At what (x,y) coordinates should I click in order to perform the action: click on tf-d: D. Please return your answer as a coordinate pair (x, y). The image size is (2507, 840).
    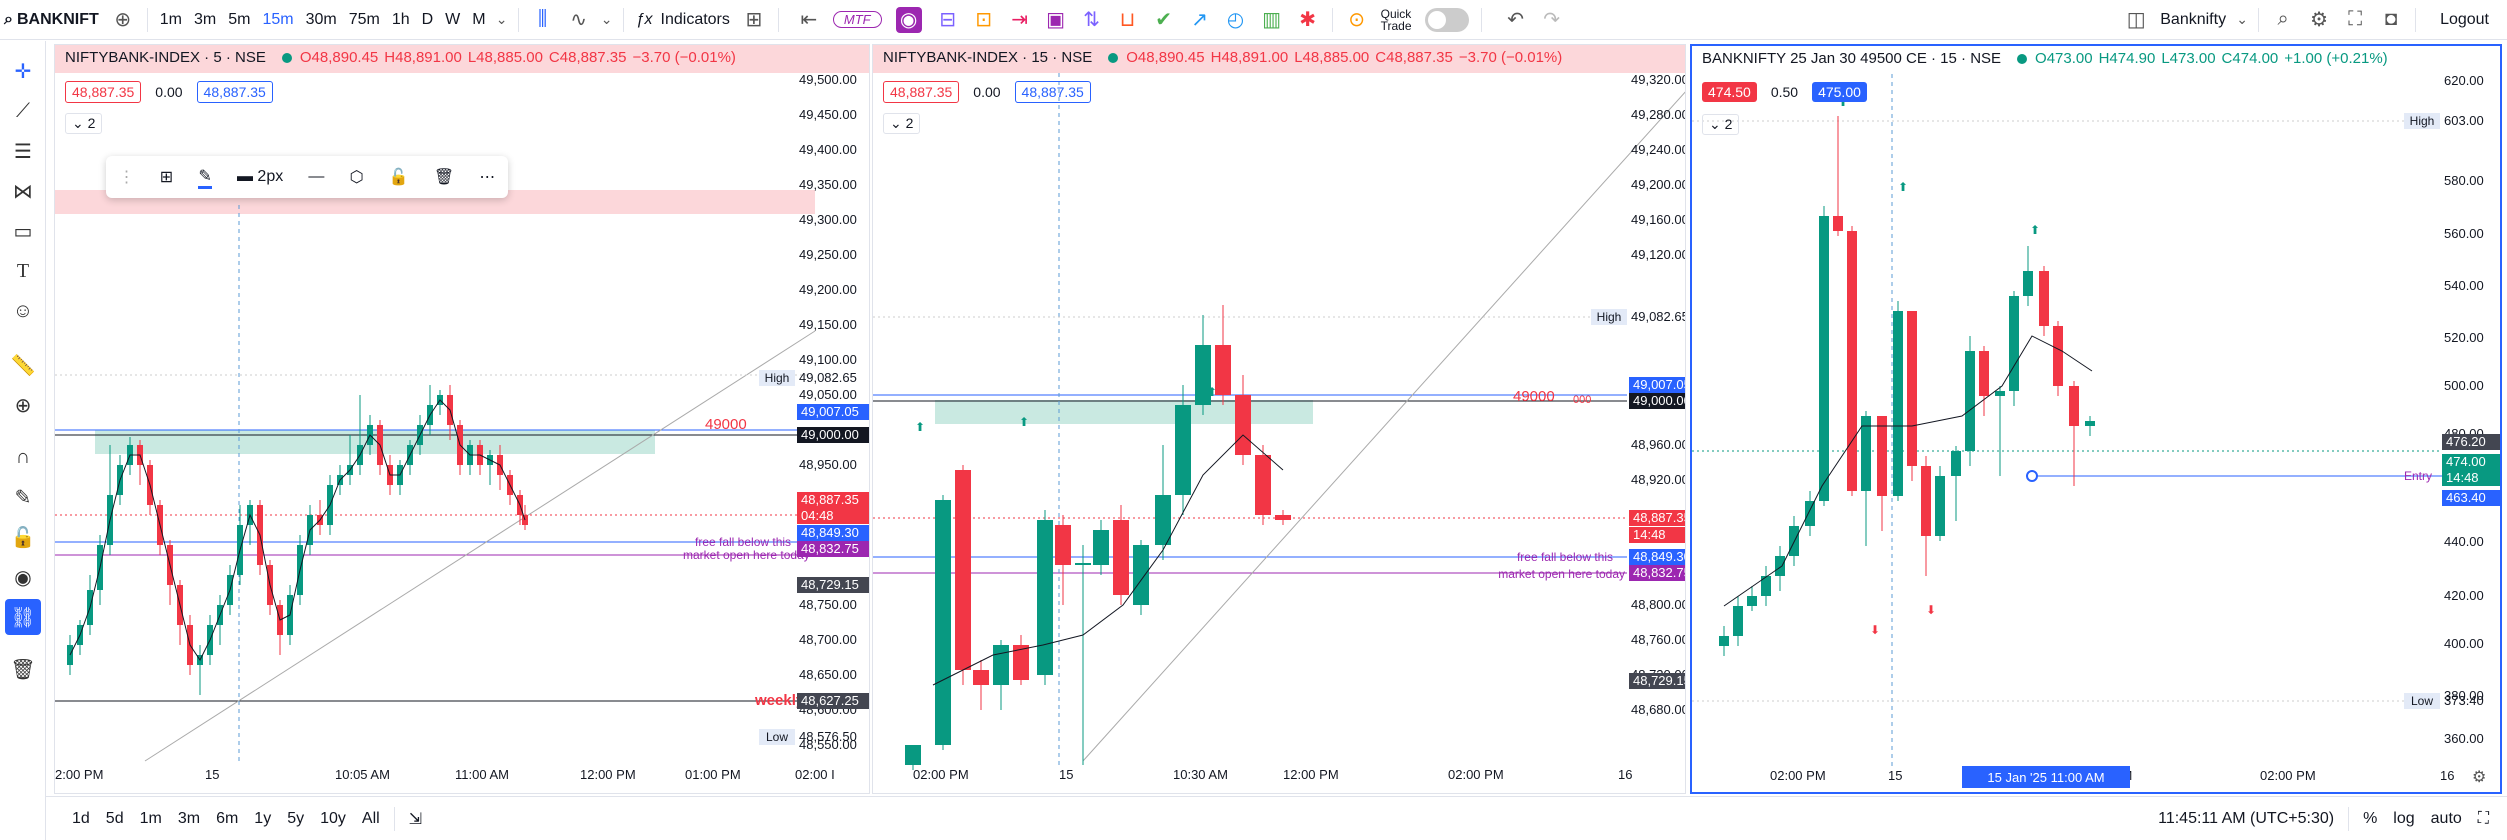
    Looking at the image, I should click on (428, 20).